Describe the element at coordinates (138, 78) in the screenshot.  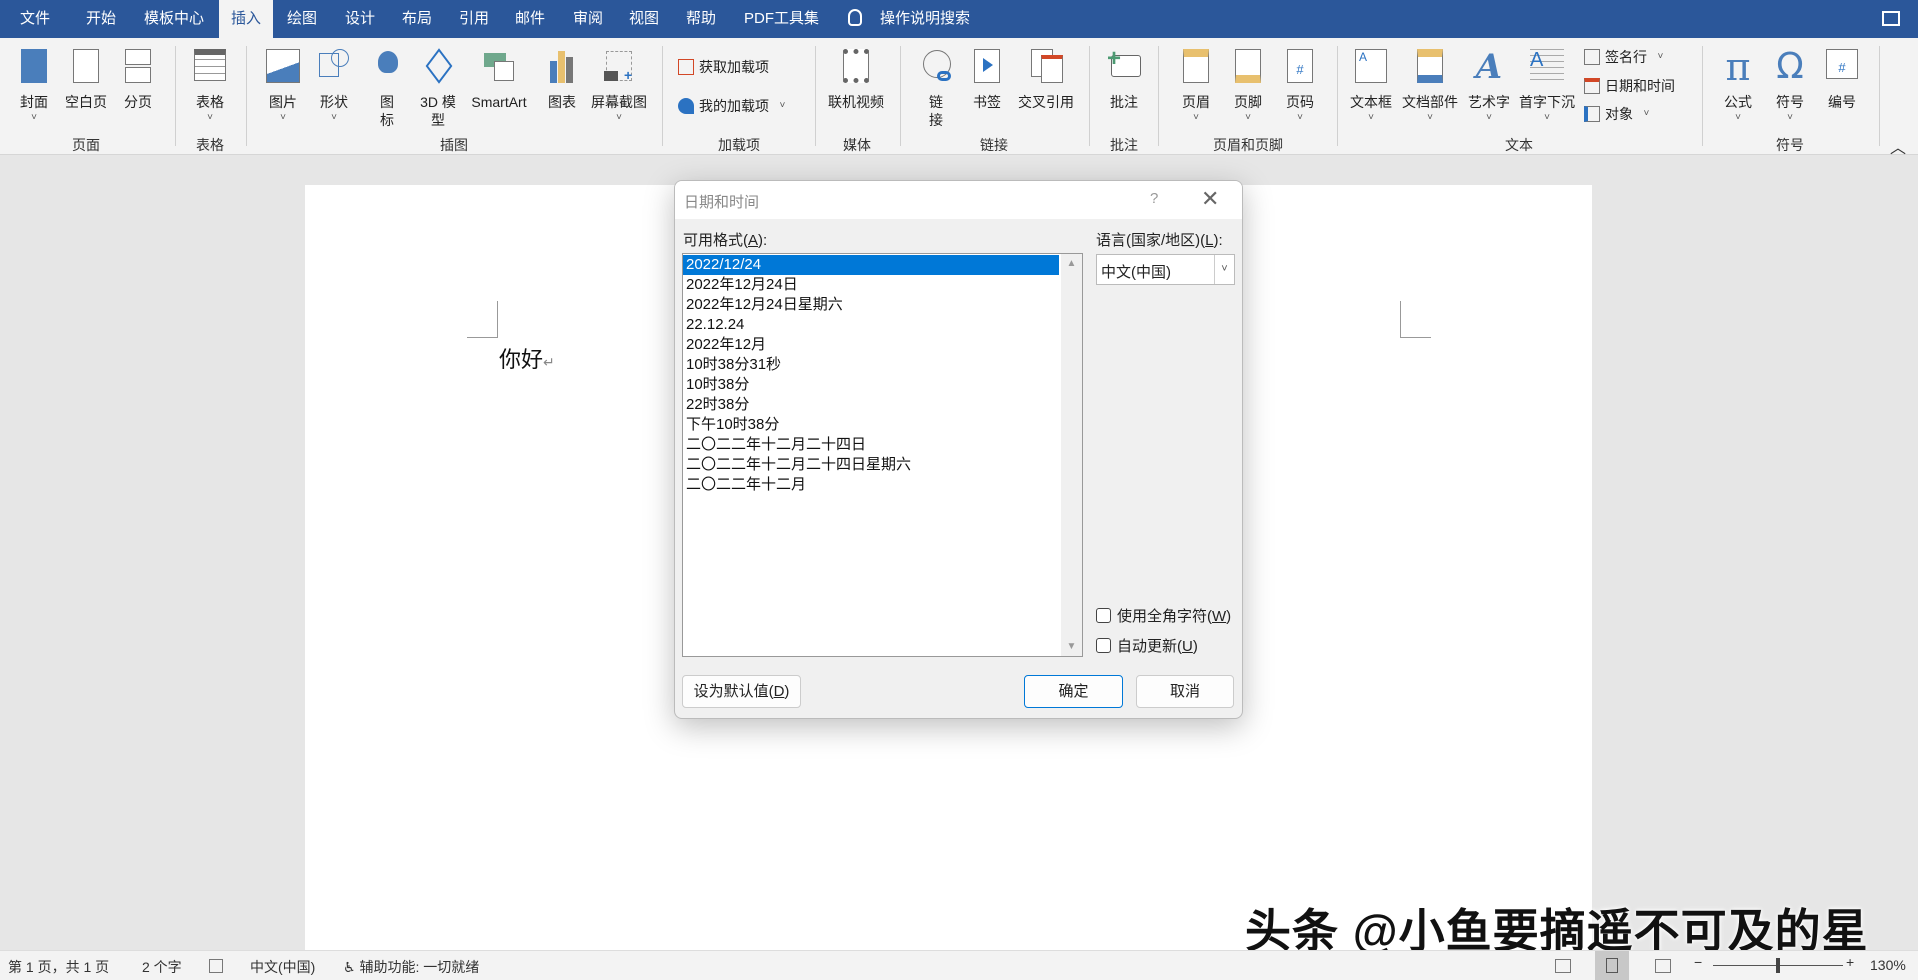
I see `page-break-button: 分页` at that location.